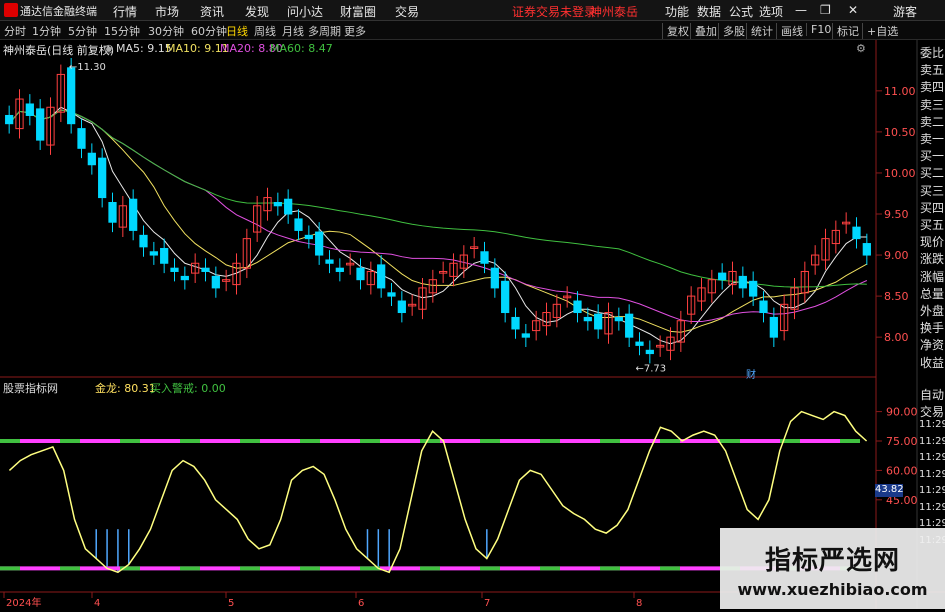 The height and width of the screenshot is (612, 945). Describe the element at coordinates (845, 31) in the screenshot. I see `btn-biaoji: 标记` at that location.